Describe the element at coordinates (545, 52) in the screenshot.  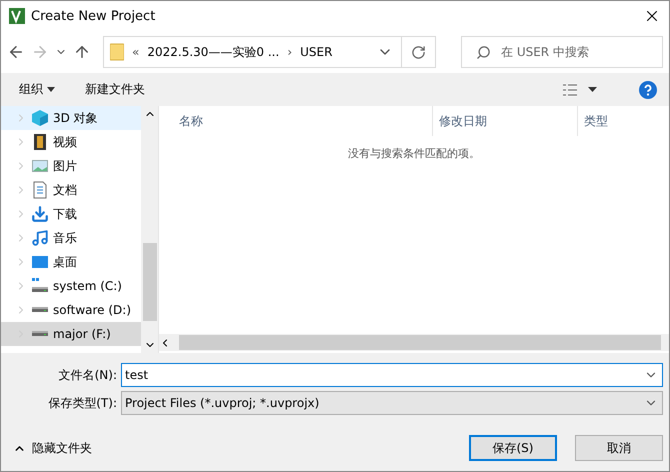
I see `search-placeholder: 在 USER 中搜索` at that location.